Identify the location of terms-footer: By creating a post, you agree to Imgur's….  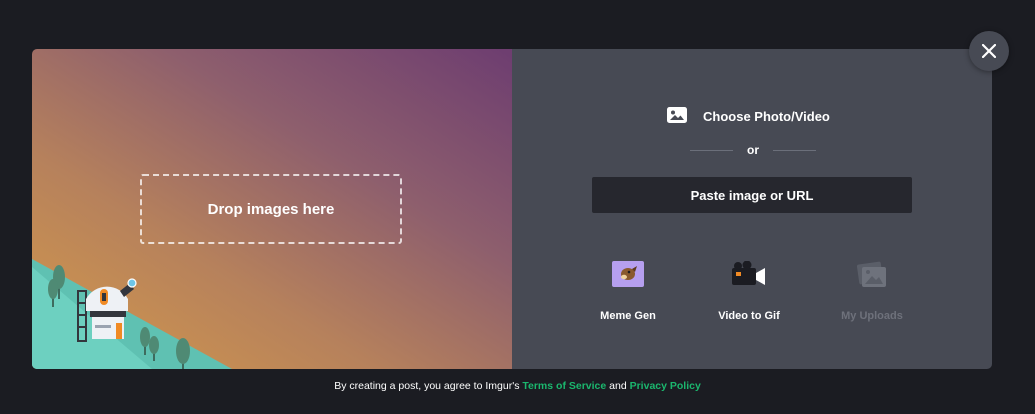
(517, 386).